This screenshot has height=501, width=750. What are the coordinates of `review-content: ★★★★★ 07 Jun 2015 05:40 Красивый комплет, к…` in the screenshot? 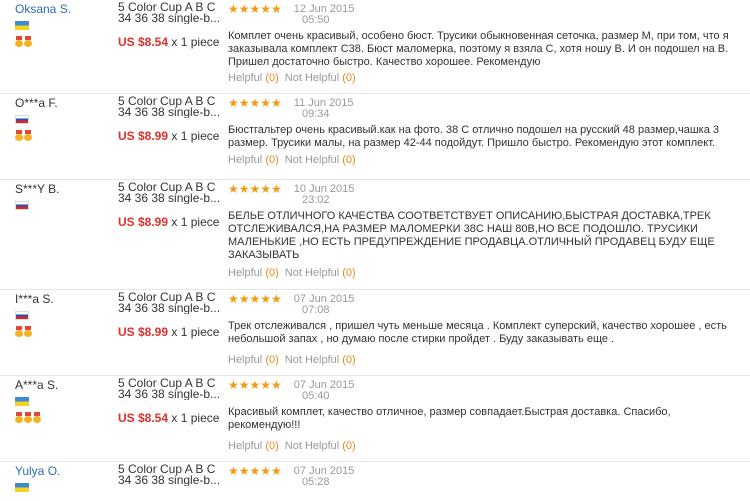 It's located at (483, 415).